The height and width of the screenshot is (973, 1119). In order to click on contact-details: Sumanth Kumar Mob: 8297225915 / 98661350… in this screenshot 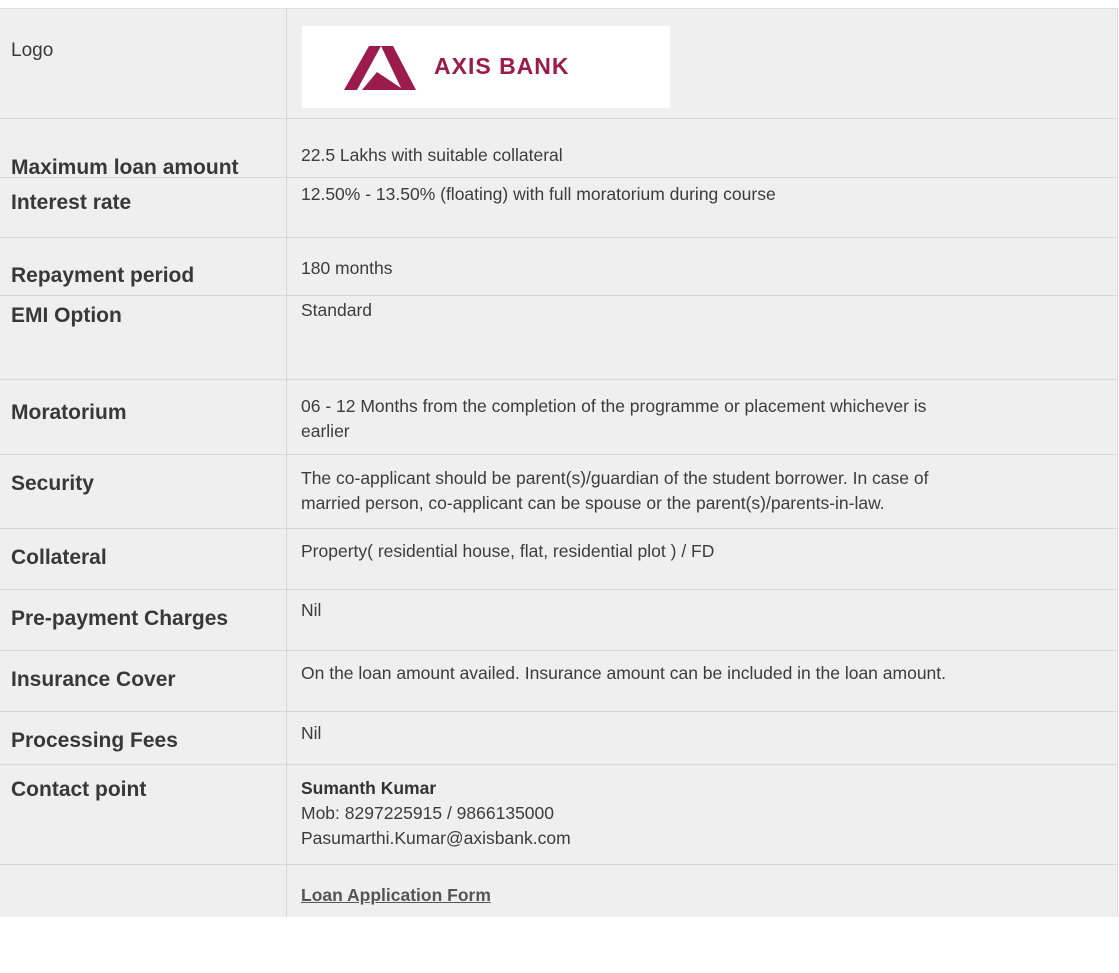, I will do `click(702, 814)`.